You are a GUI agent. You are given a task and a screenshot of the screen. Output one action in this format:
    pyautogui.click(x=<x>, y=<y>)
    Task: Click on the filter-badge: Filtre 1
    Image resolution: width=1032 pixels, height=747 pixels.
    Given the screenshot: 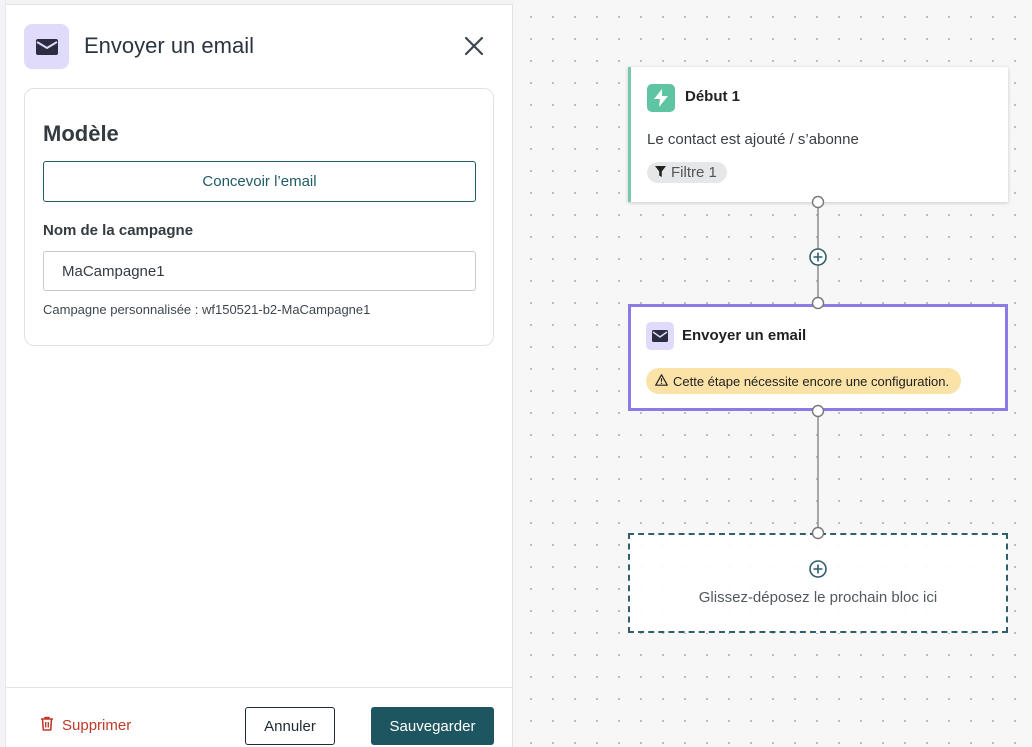 What is the action you would take?
    pyautogui.click(x=687, y=172)
    